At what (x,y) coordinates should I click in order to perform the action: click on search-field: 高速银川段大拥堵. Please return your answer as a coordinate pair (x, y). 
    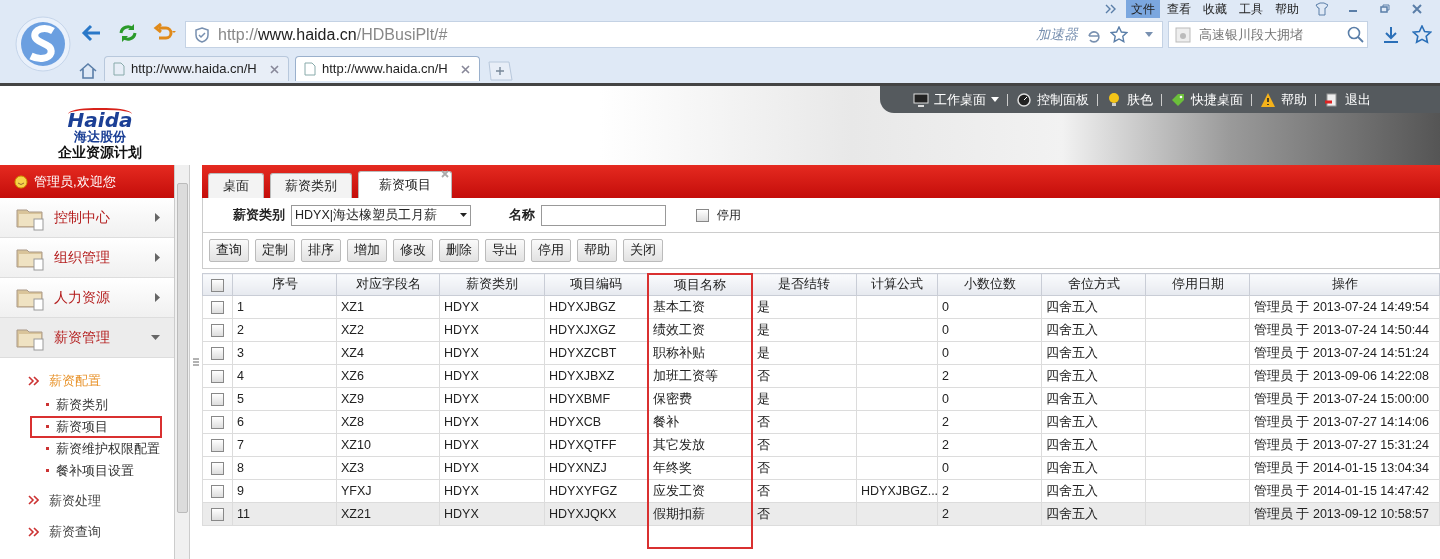
    Looking at the image, I should click on (1268, 34).